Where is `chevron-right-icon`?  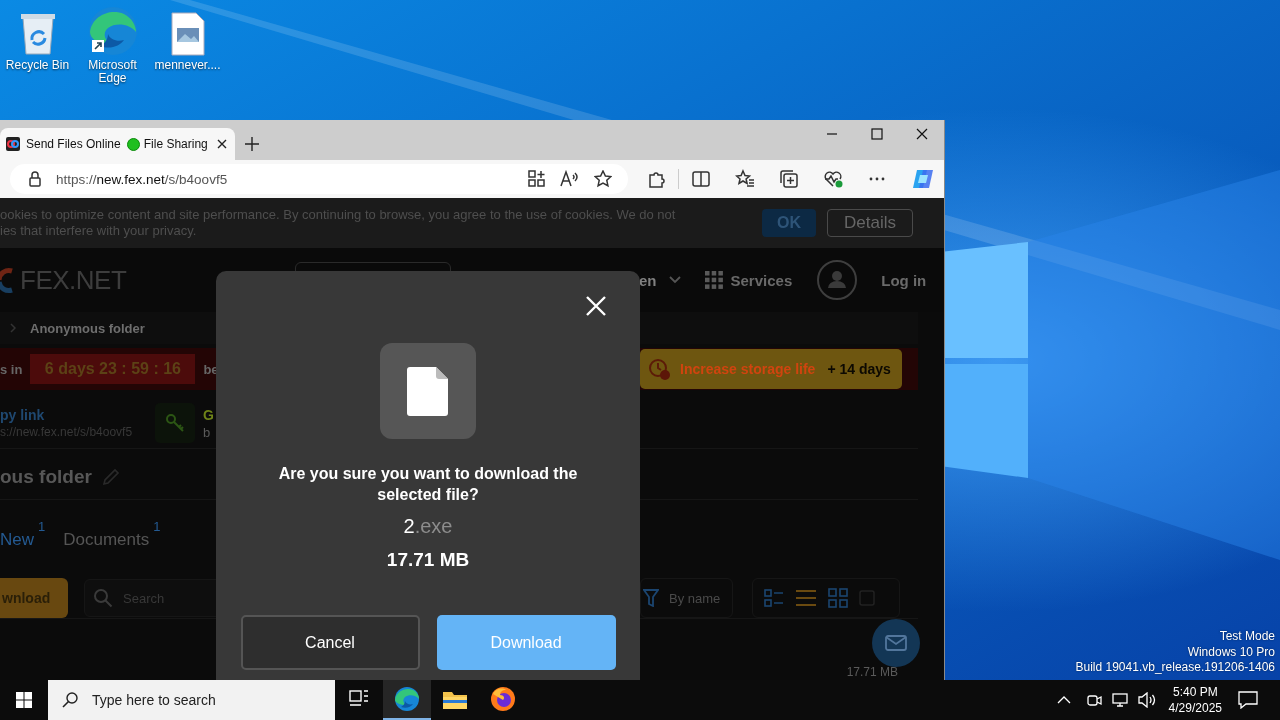
chevron-right-icon is located at coordinates (13, 328).